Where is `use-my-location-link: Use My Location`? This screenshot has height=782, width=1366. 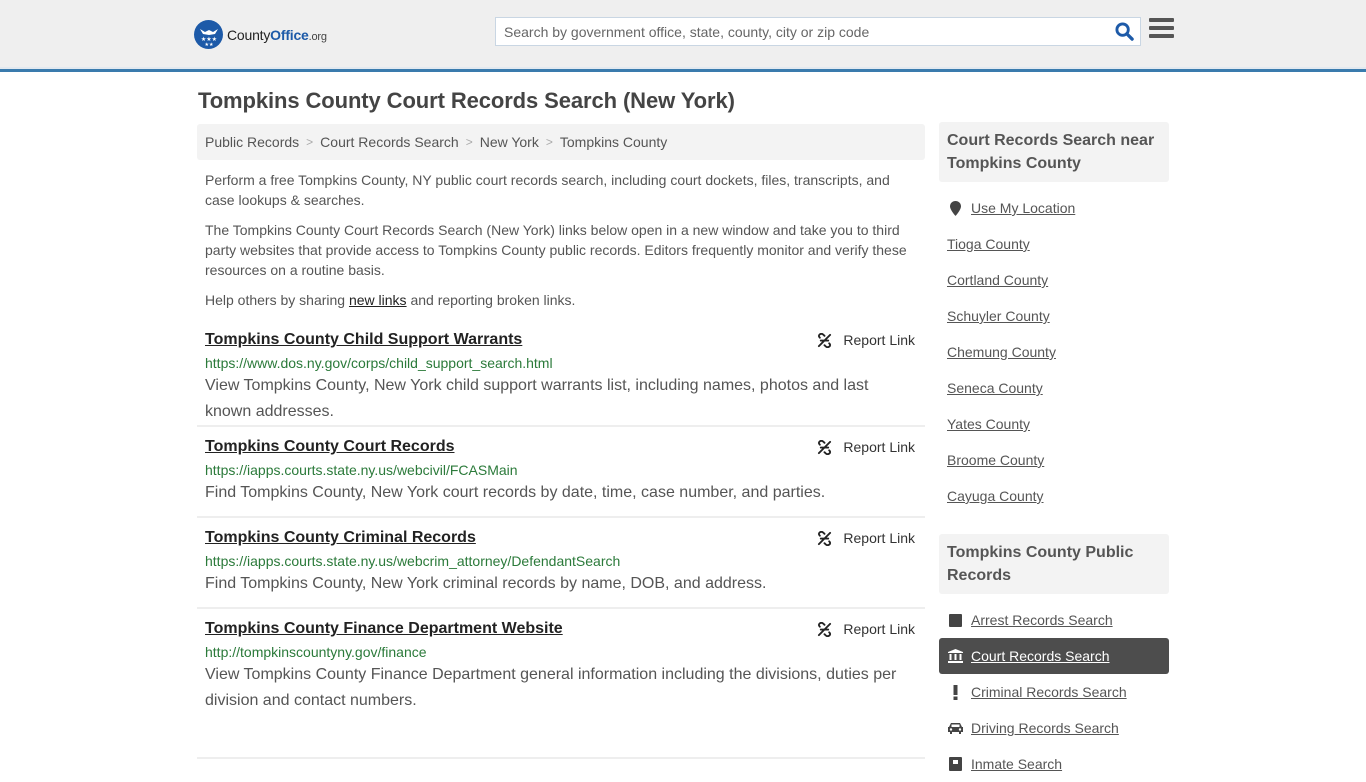
use-my-location-link: Use My Location is located at coordinates (1023, 208).